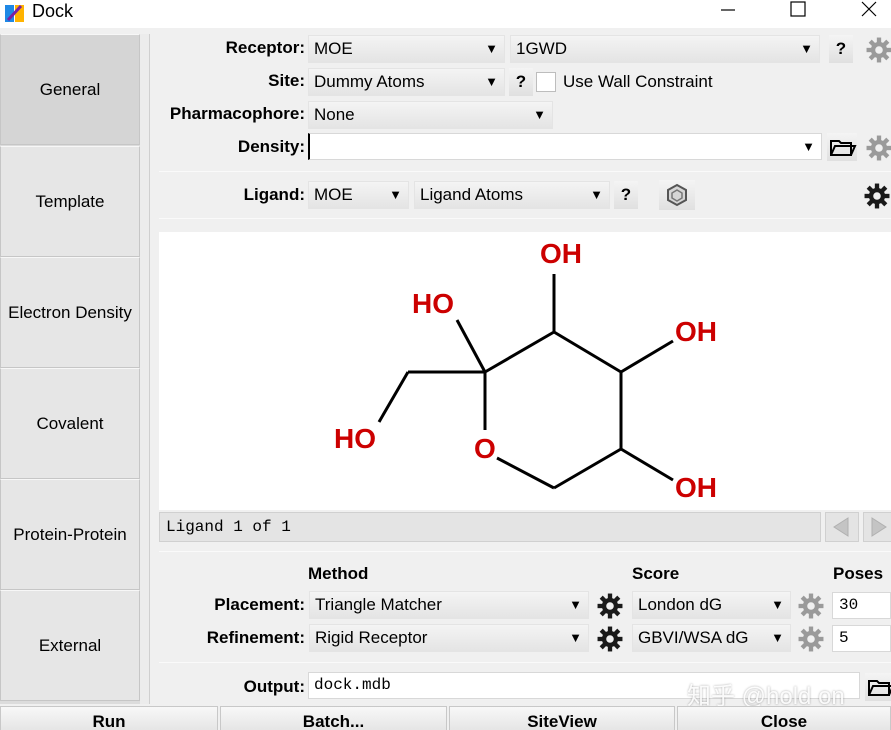  Describe the element at coordinates (878, 148) in the screenshot. I see `density-gear-icon` at that location.